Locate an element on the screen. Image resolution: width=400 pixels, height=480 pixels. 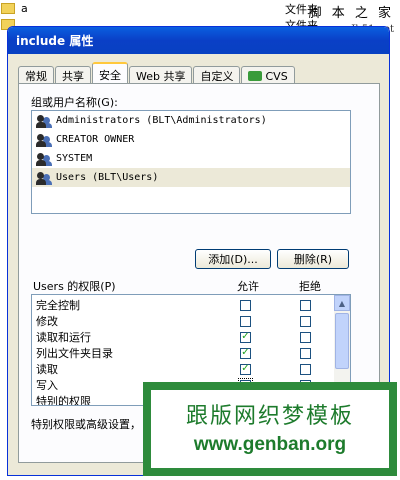
tab-security: 安全 is located at coordinates (110, 73).